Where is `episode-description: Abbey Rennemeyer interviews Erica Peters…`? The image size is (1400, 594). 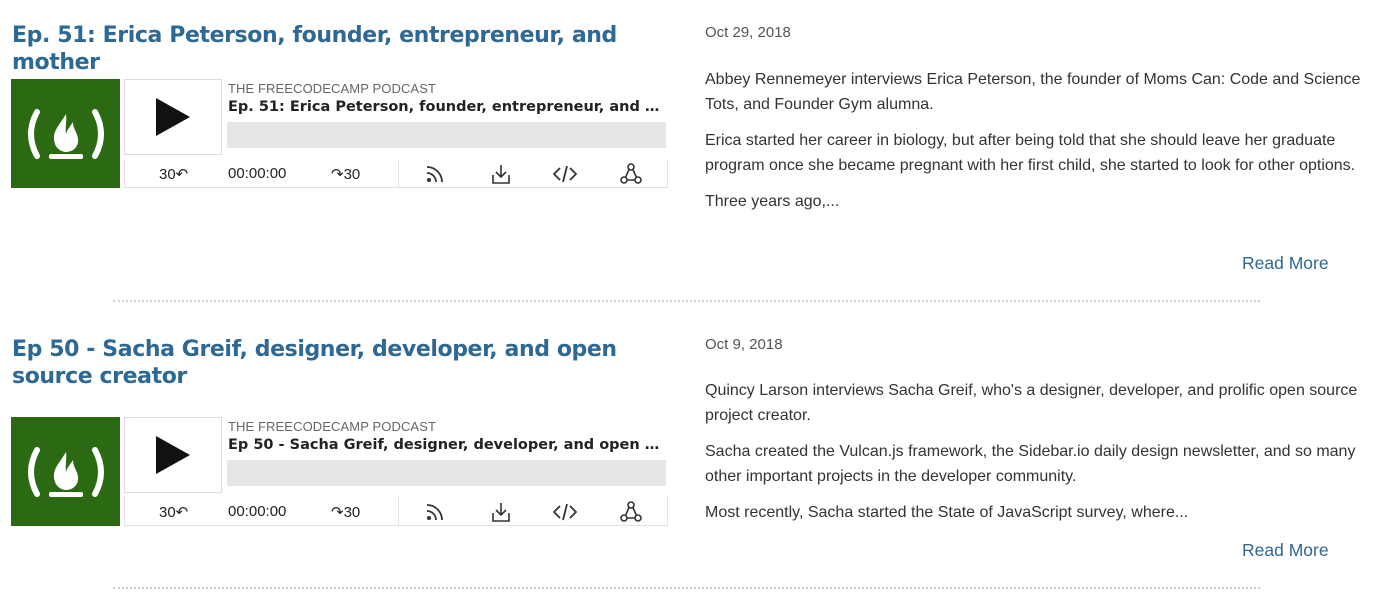 episode-description: Abbey Rennemeyer interviews Erica Peters… is located at coordinates (1037, 147).